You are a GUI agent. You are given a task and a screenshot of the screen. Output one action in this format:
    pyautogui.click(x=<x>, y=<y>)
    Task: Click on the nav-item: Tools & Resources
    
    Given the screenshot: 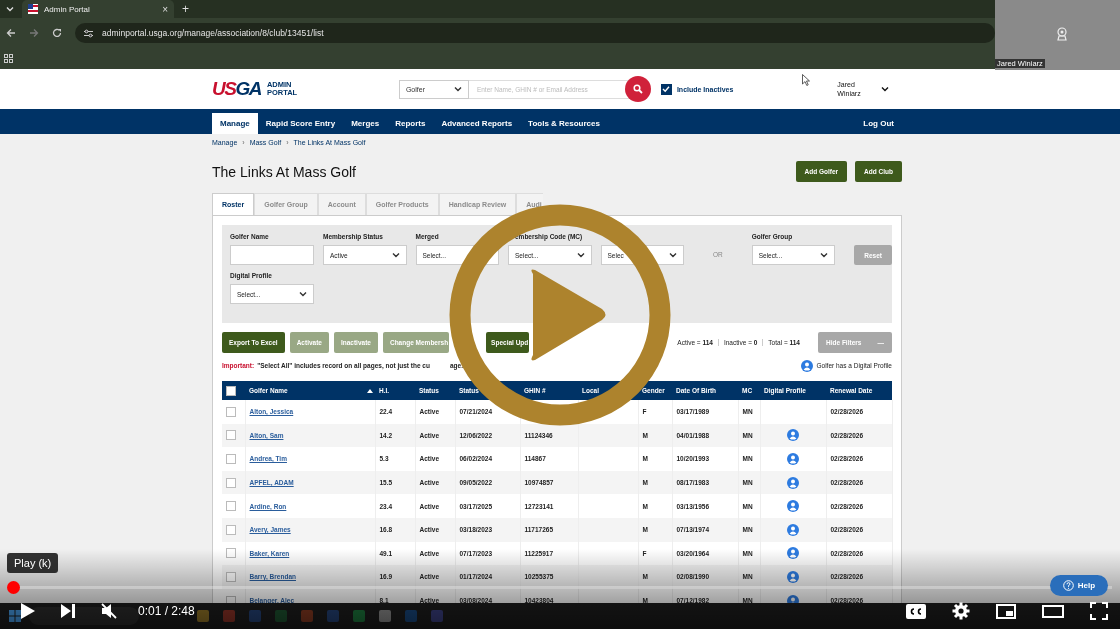 What is the action you would take?
    pyautogui.click(x=564, y=123)
    